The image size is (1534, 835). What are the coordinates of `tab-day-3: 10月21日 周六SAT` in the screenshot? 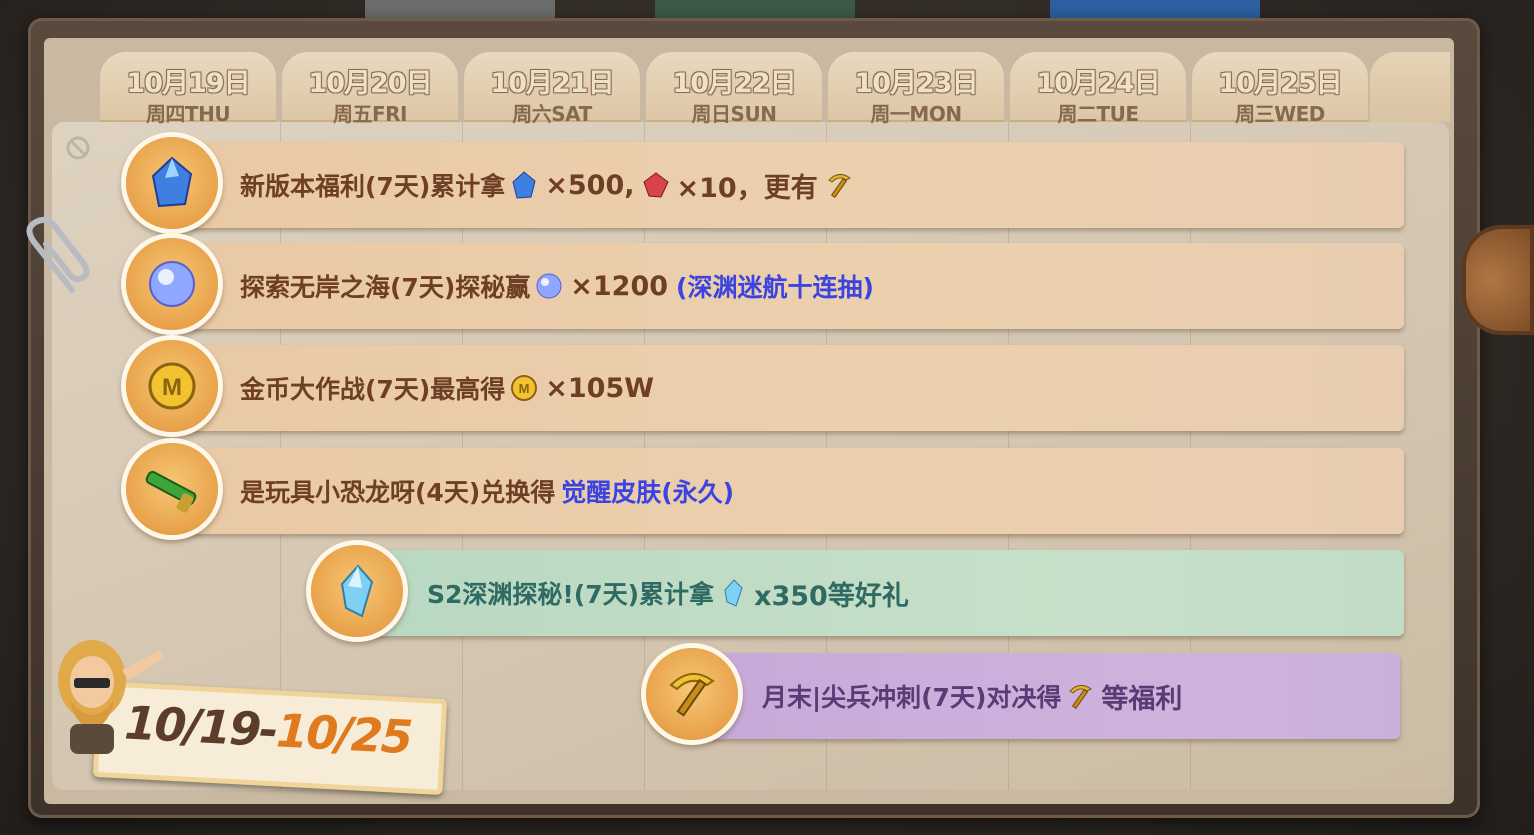 It's located at (552, 89).